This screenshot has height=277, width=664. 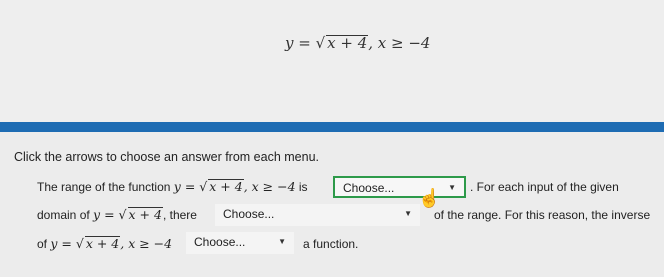 What do you see at coordinates (269, 186) in the screenshot?
I see `line1-domain: , x ≥ −4` at bounding box center [269, 186].